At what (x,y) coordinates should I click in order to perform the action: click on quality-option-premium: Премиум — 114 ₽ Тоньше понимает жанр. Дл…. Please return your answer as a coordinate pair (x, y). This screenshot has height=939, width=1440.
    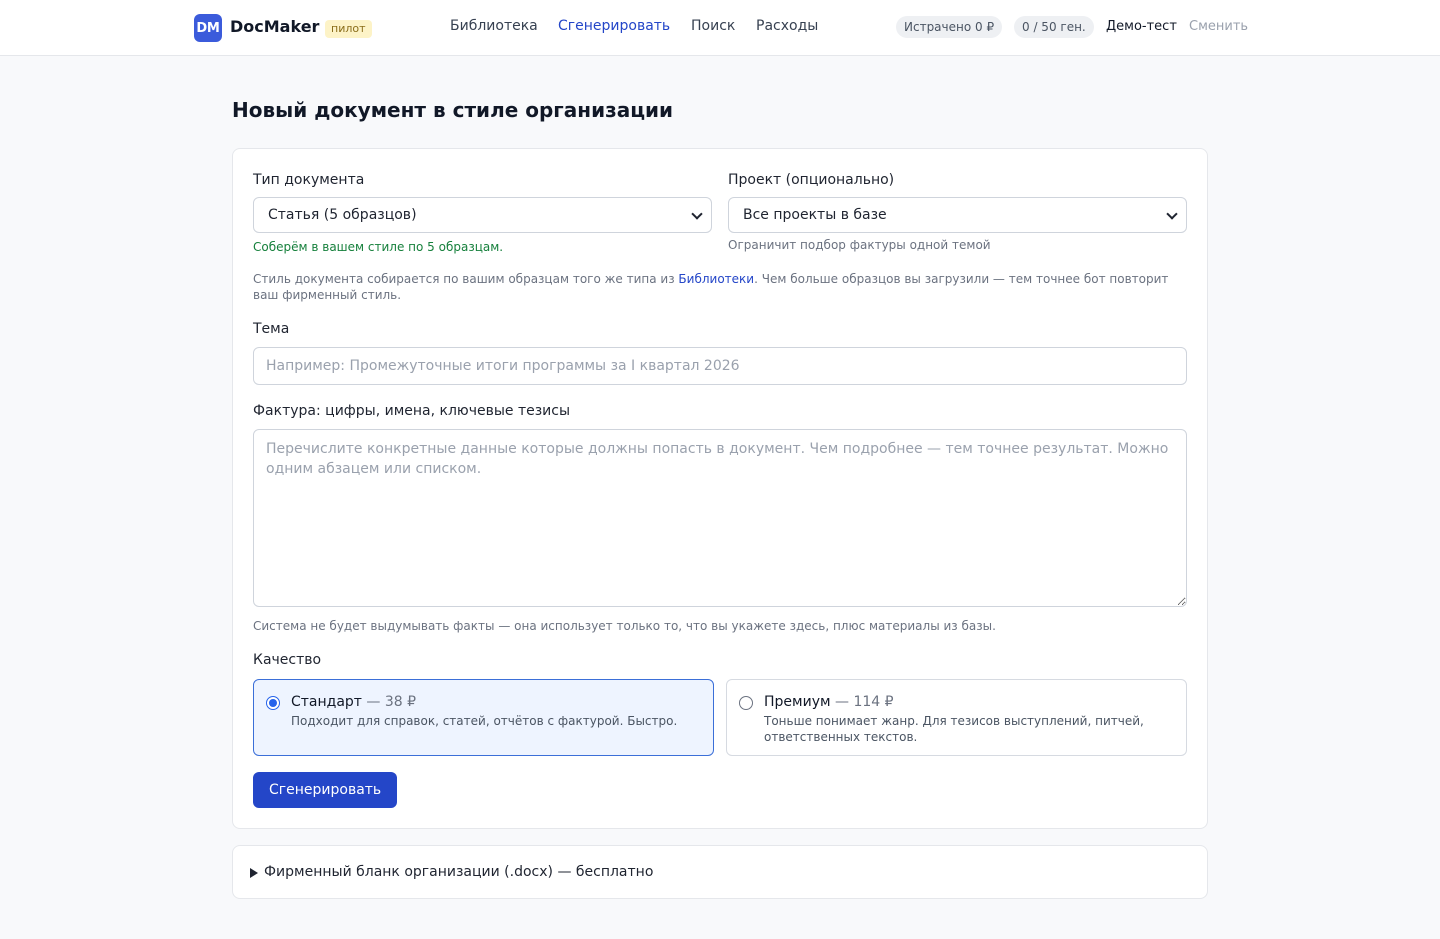
    Looking at the image, I should click on (956, 717).